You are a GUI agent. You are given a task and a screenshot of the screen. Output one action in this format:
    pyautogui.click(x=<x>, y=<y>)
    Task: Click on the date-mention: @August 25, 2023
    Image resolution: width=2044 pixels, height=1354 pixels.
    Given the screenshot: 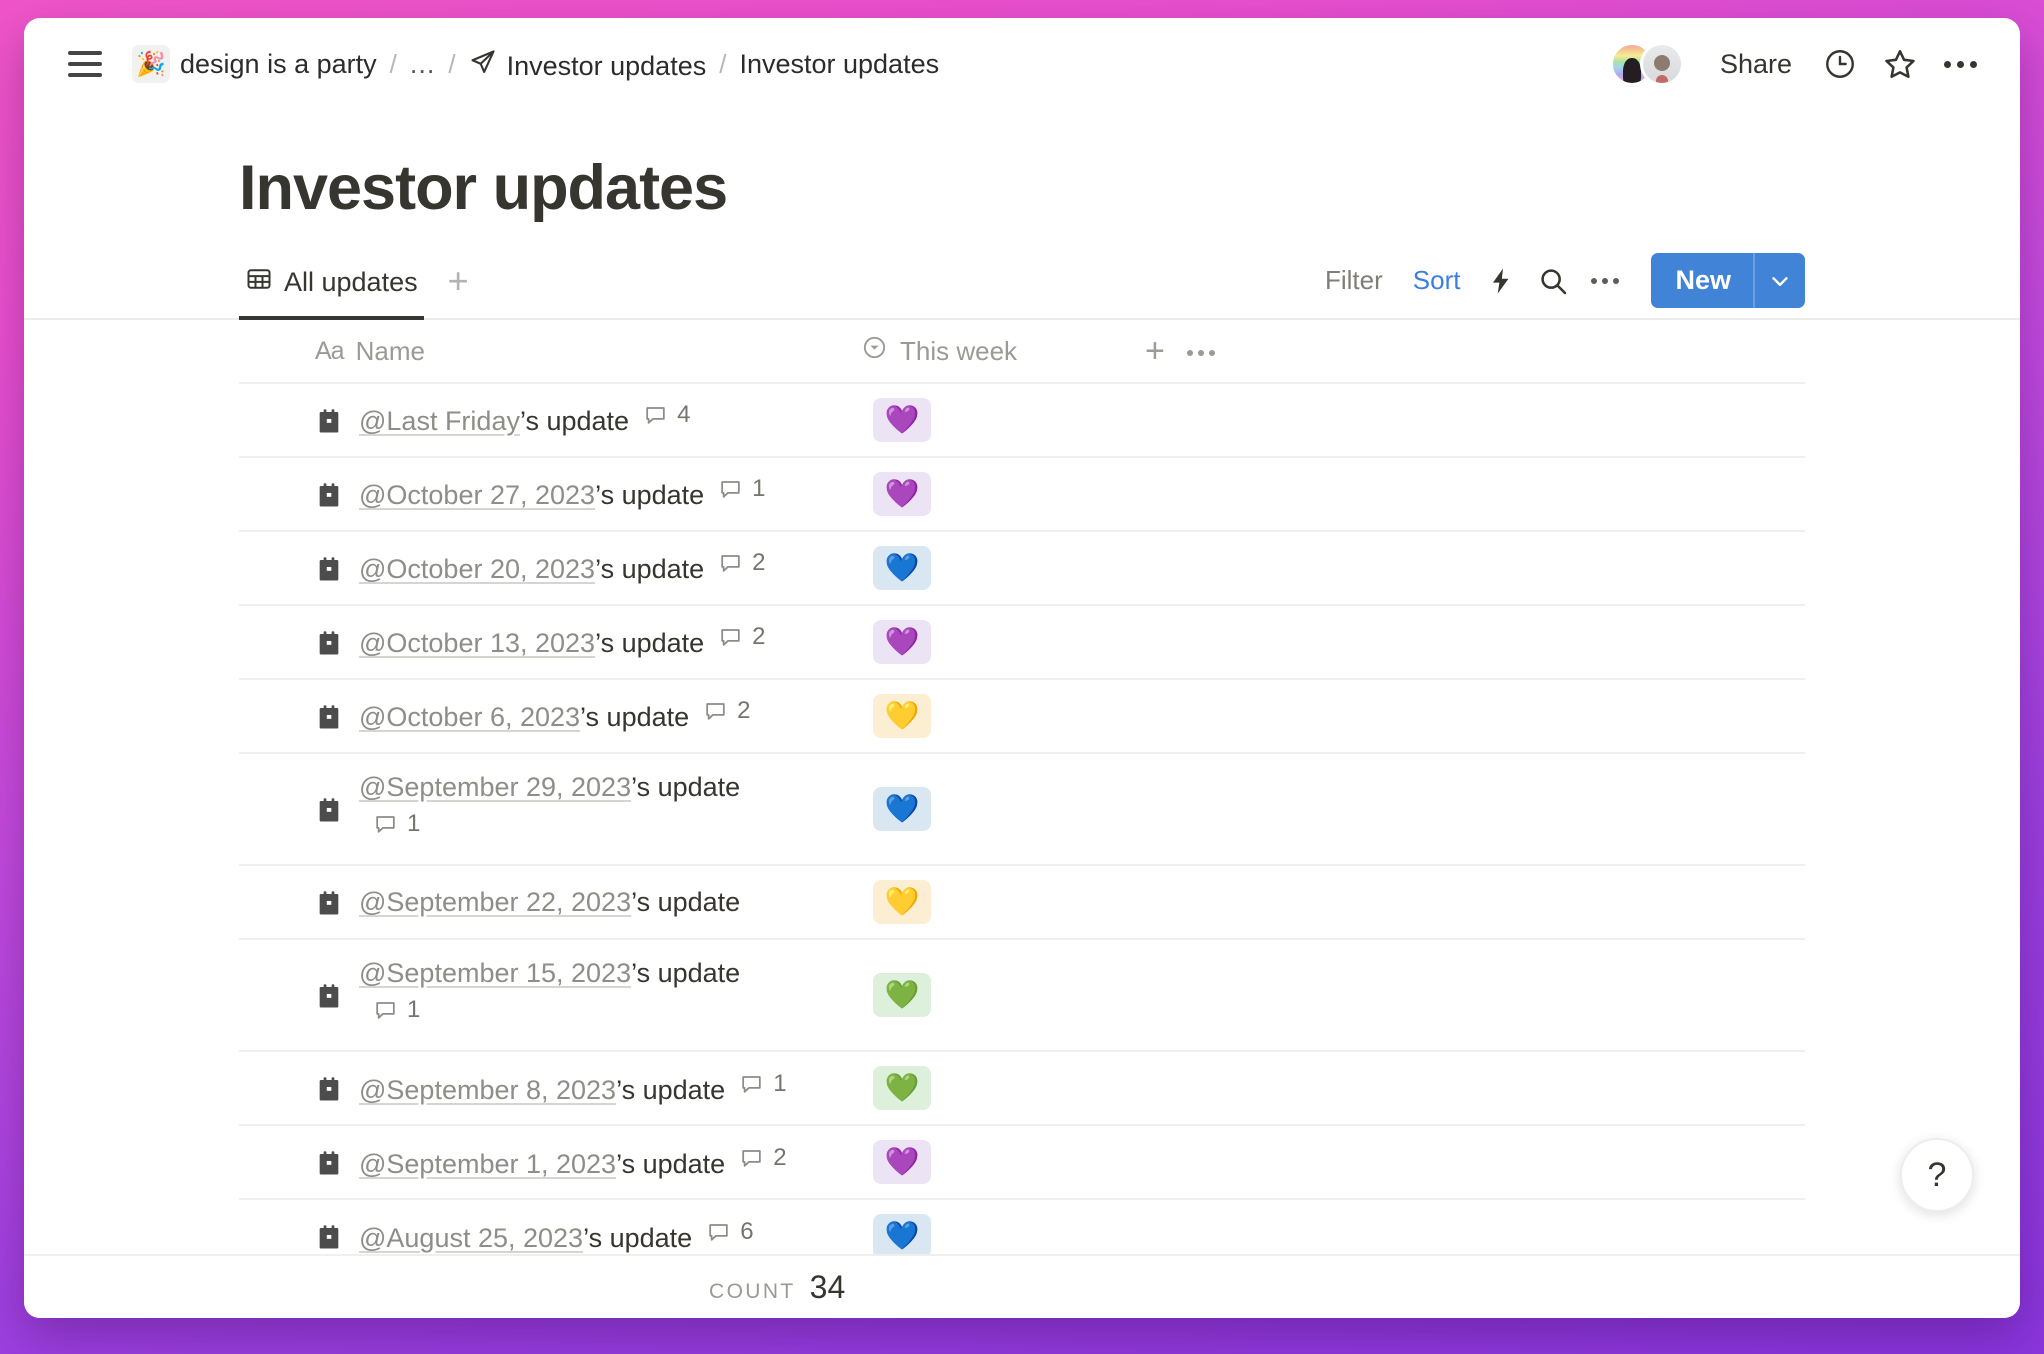 What is the action you would take?
    pyautogui.click(x=471, y=1238)
    